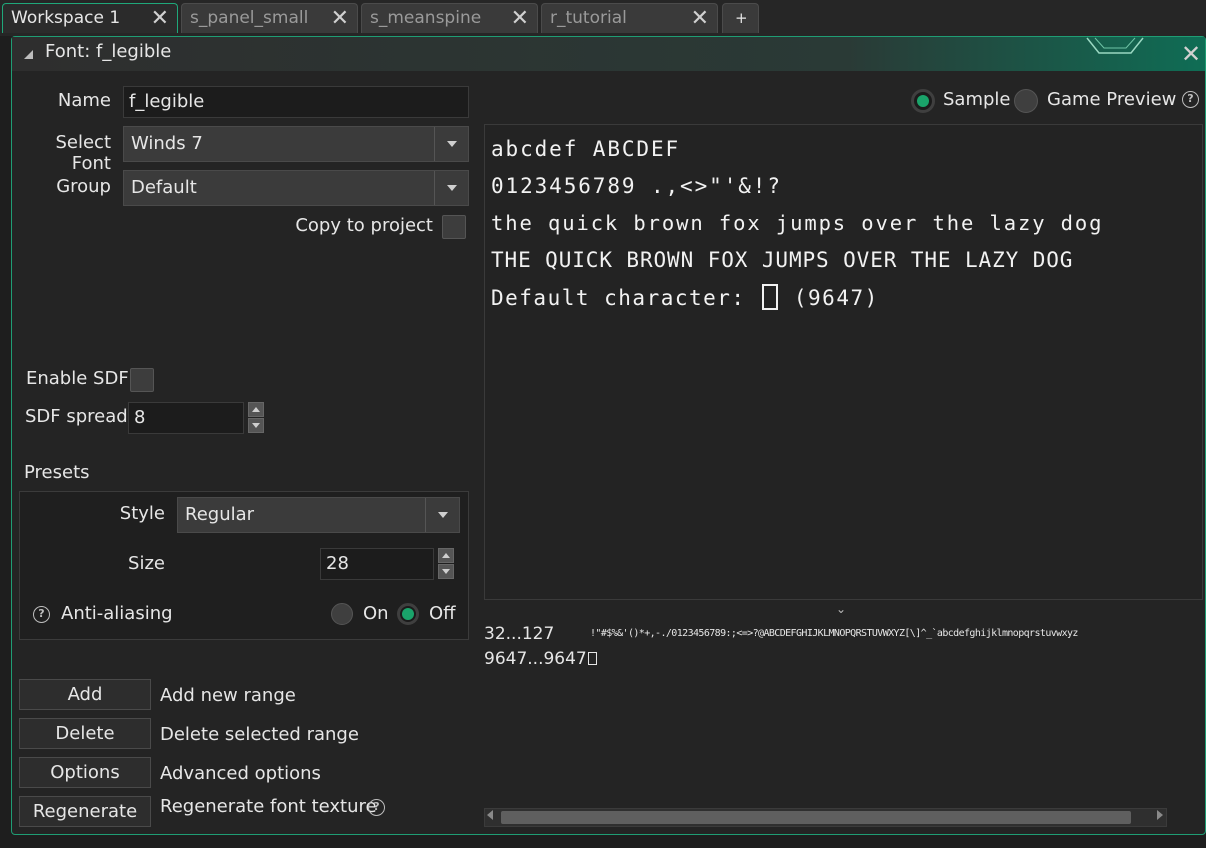 This screenshot has width=1206, height=848. I want to click on presets-heading: Presets, so click(57, 472).